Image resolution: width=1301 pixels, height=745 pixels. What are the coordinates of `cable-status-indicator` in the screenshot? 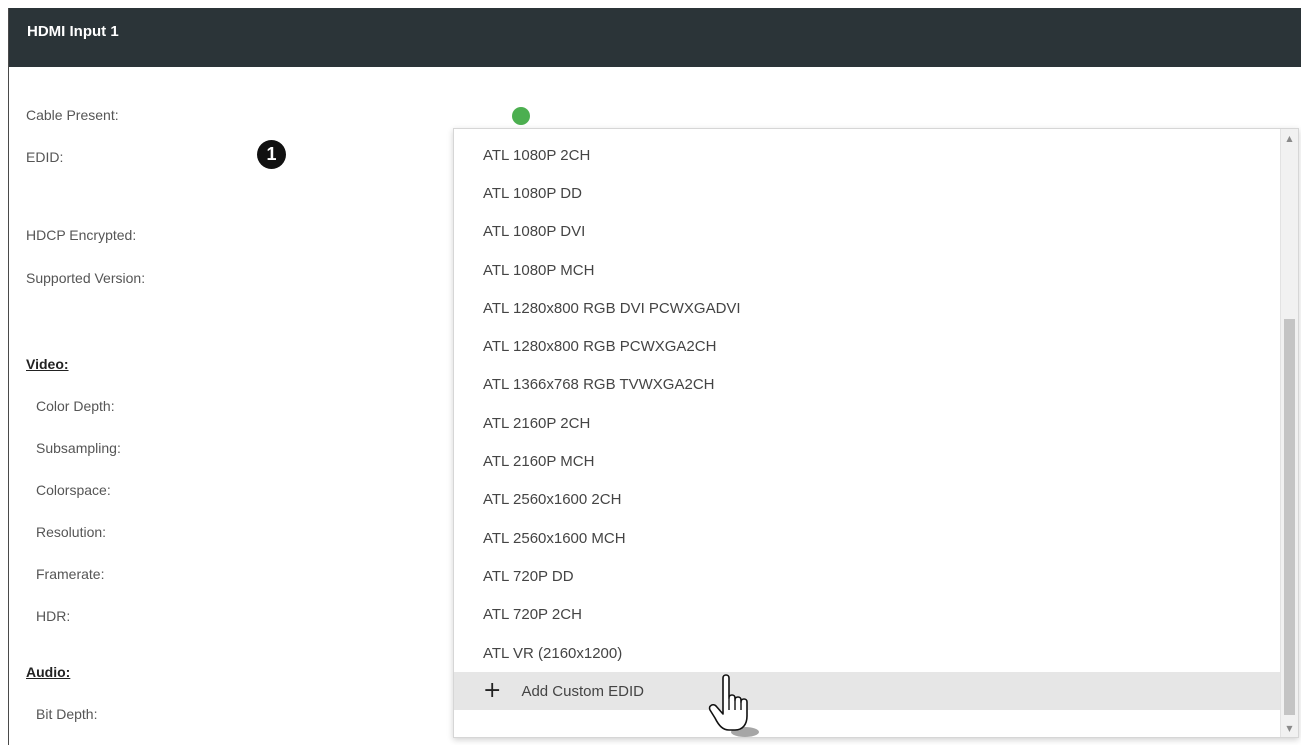 It's located at (521, 116).